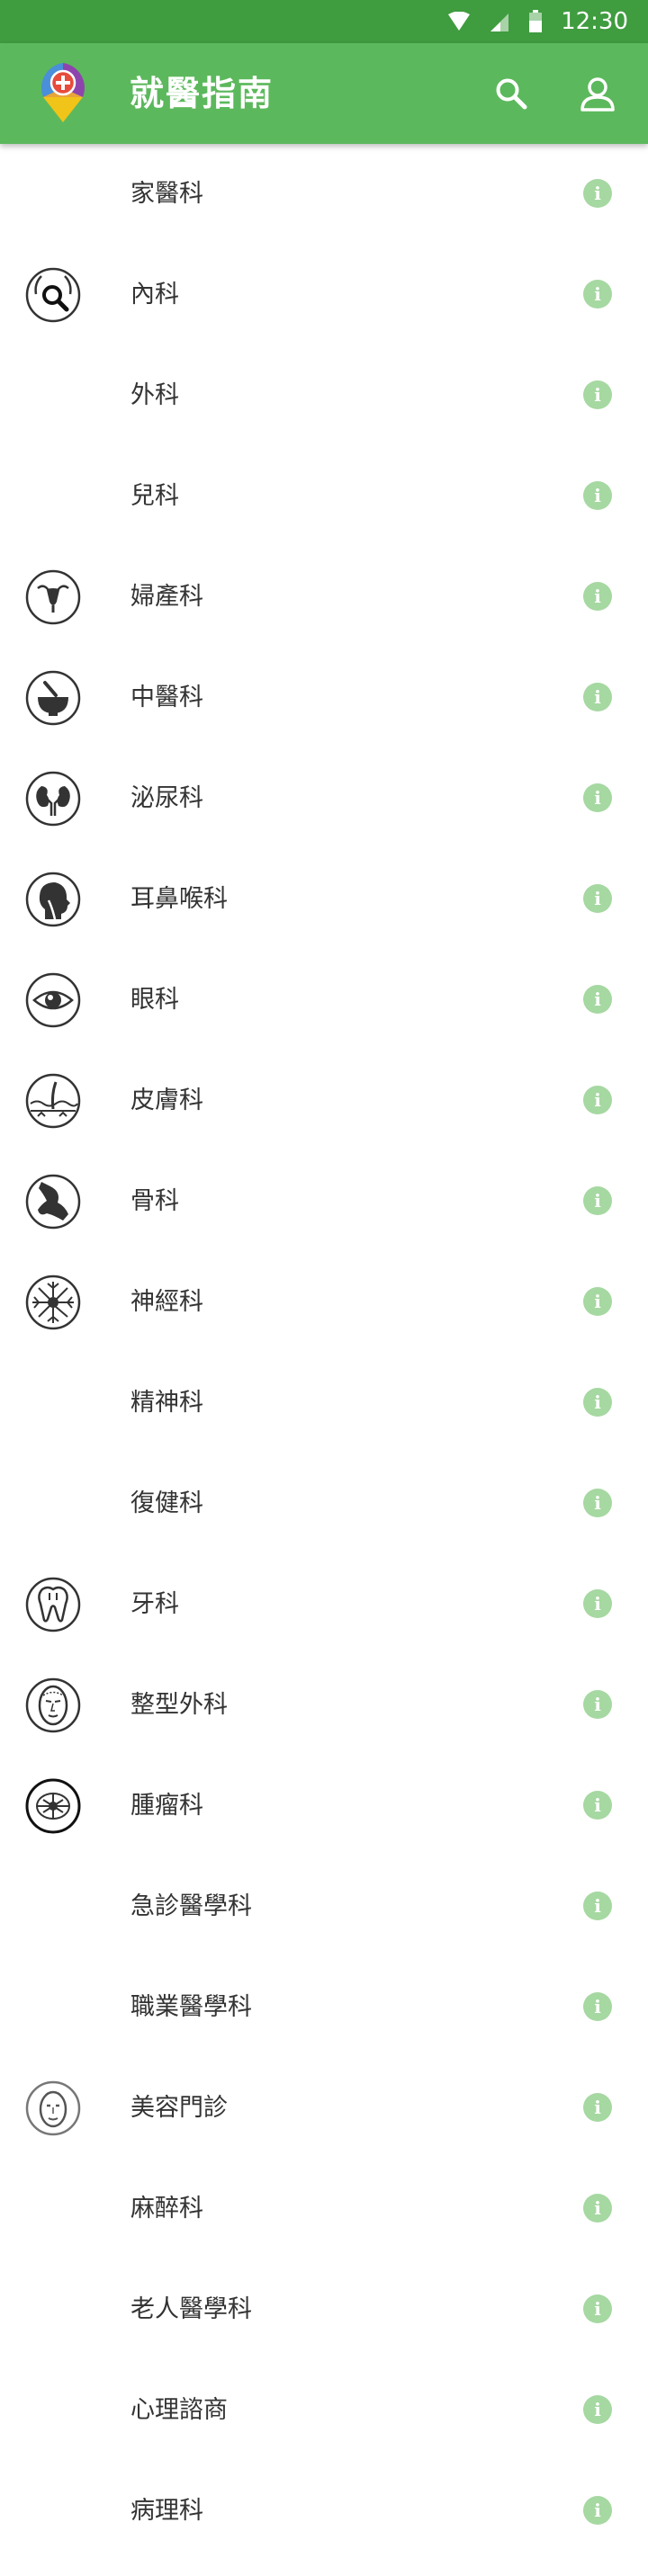 The image size is (648, 2576). Describe the element at coordinates (53, 2108) in the screenshot. I see `face-icon` at that location.